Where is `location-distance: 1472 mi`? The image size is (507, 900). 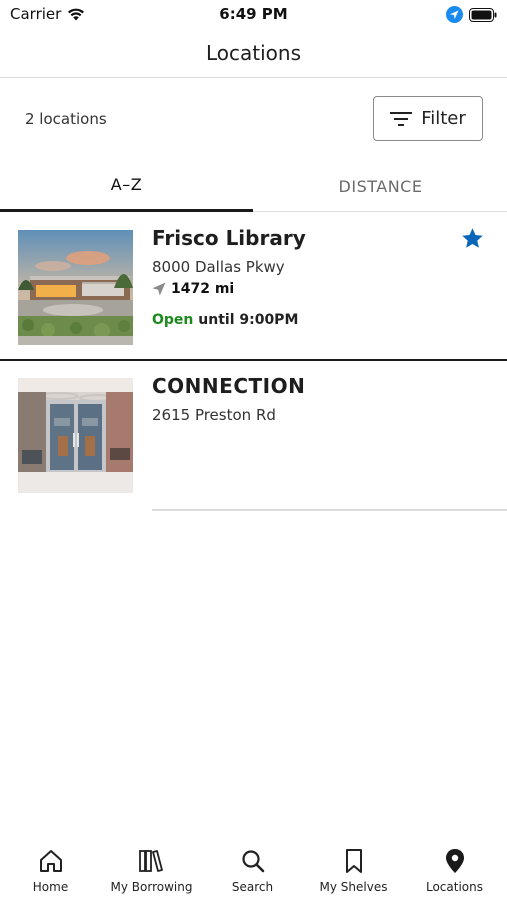
location-distance: 1472 mi is located at coordinates (193, 289).